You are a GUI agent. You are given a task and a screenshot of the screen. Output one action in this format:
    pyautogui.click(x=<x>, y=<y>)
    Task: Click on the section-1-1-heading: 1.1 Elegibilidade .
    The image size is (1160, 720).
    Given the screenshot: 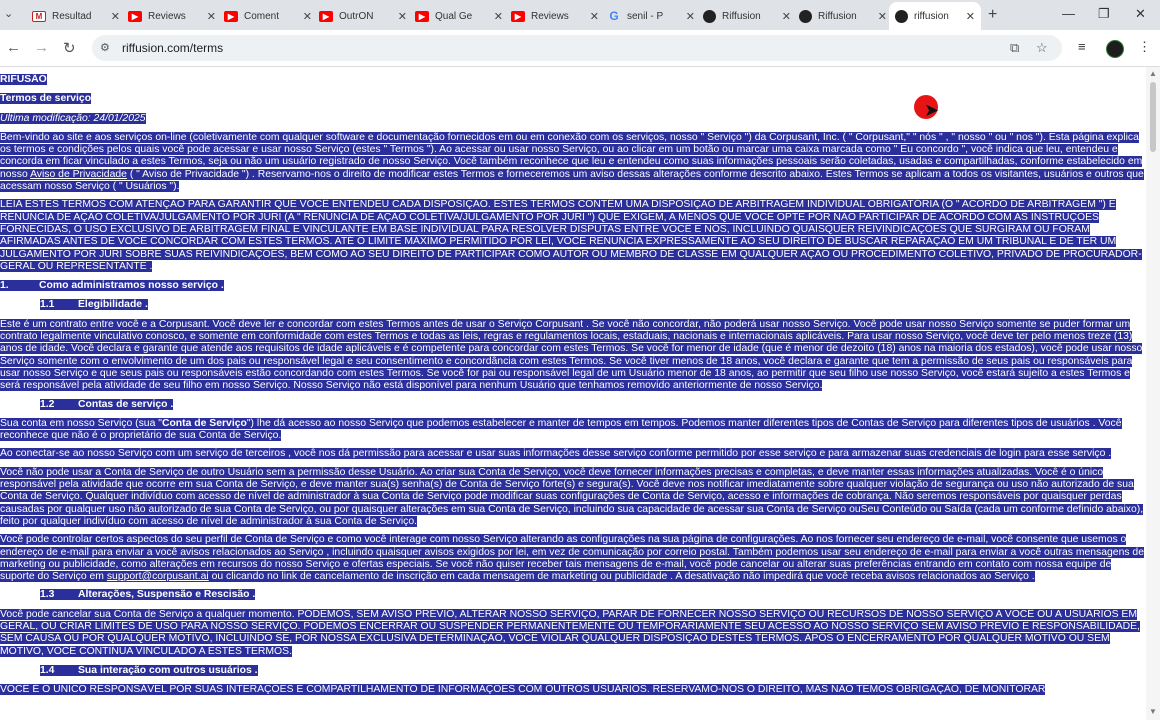 What is the action you would take?
    pyautogui.click(x=94, y=305)
    